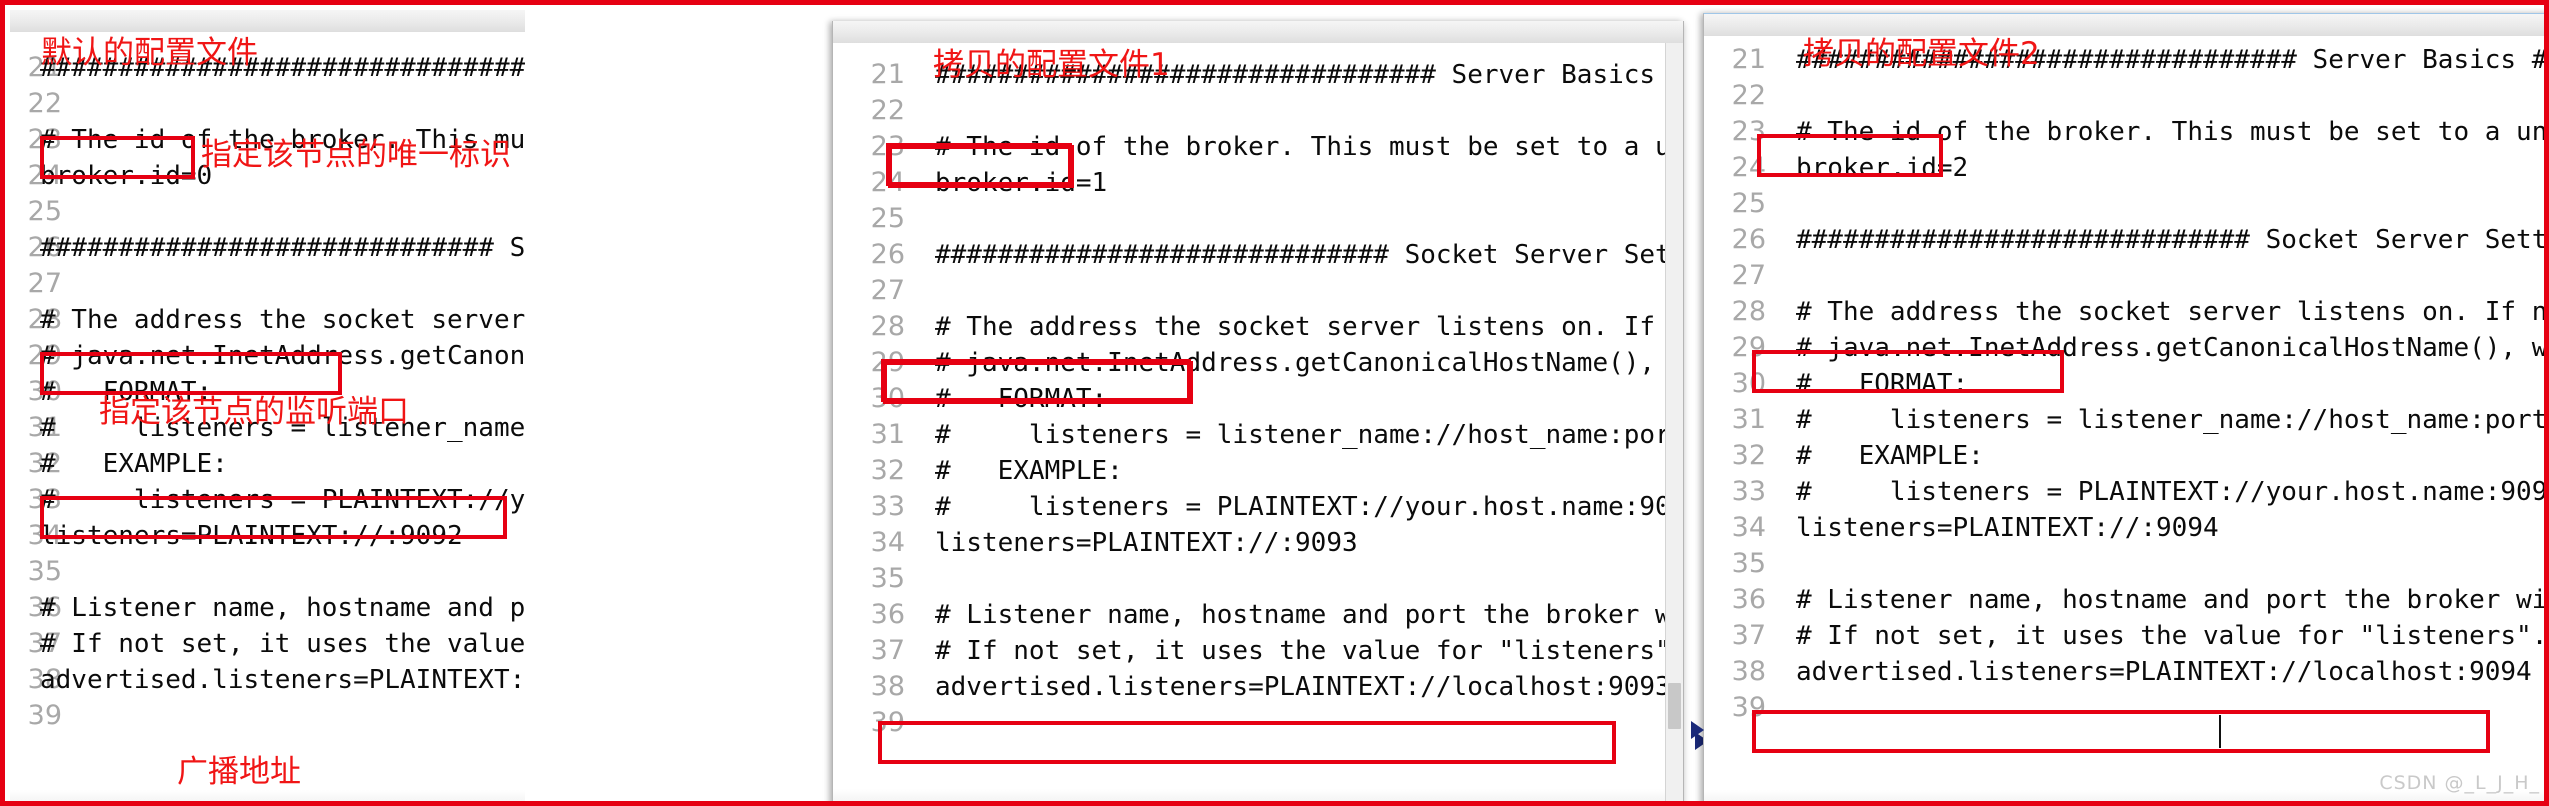  What do you see at coordinates (126, 176) in the screenshot?
I see `code-text: broker.id=0` at bounding box center [126, 176].